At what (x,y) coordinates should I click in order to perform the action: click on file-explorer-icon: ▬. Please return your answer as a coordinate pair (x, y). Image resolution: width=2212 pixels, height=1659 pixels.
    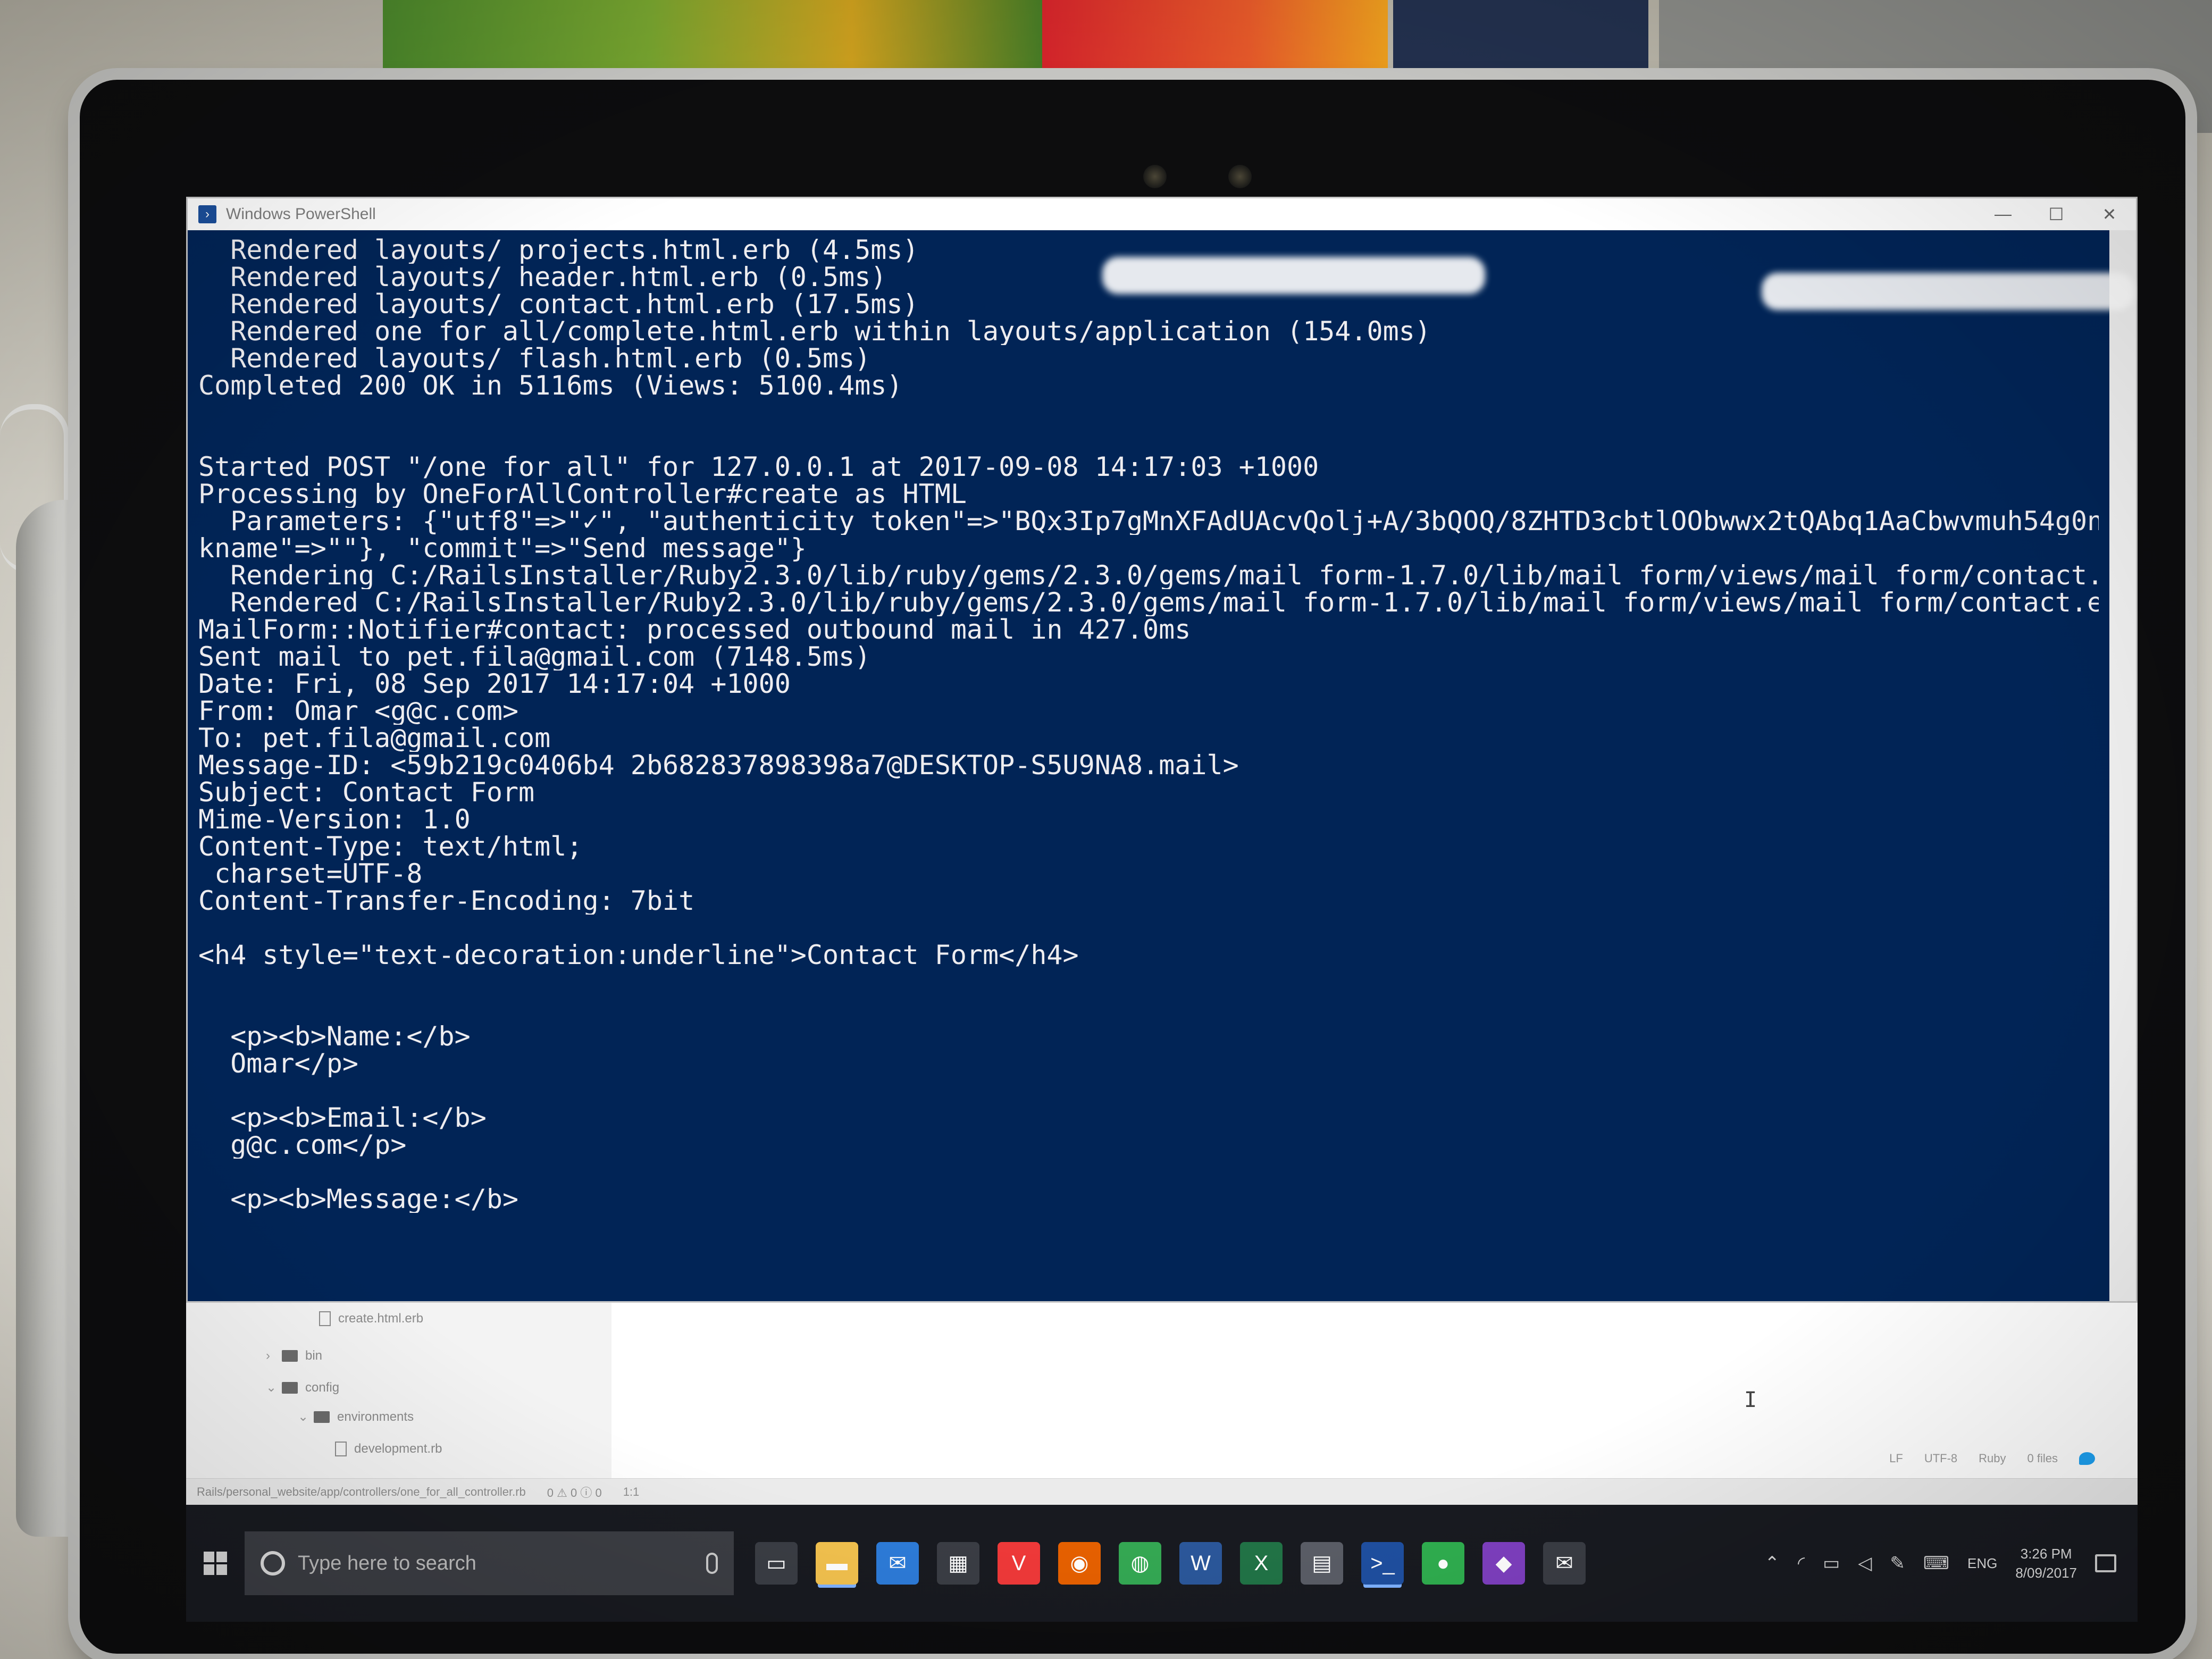
    Looking at the image, I should click on (837, 1563).